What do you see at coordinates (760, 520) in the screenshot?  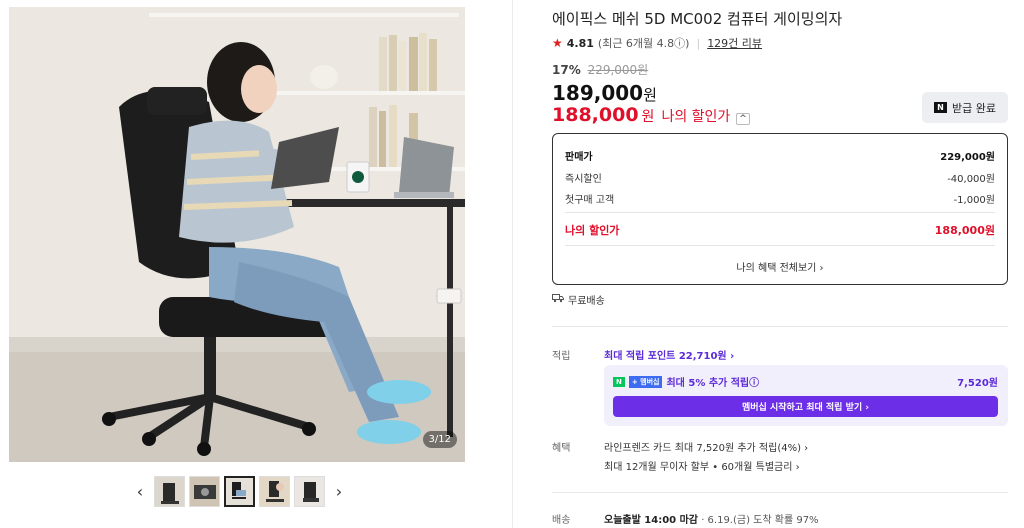 I see `delivery-detail: · 6.19.(금) 도착 확률 97%` at bounding box center [760, 520].